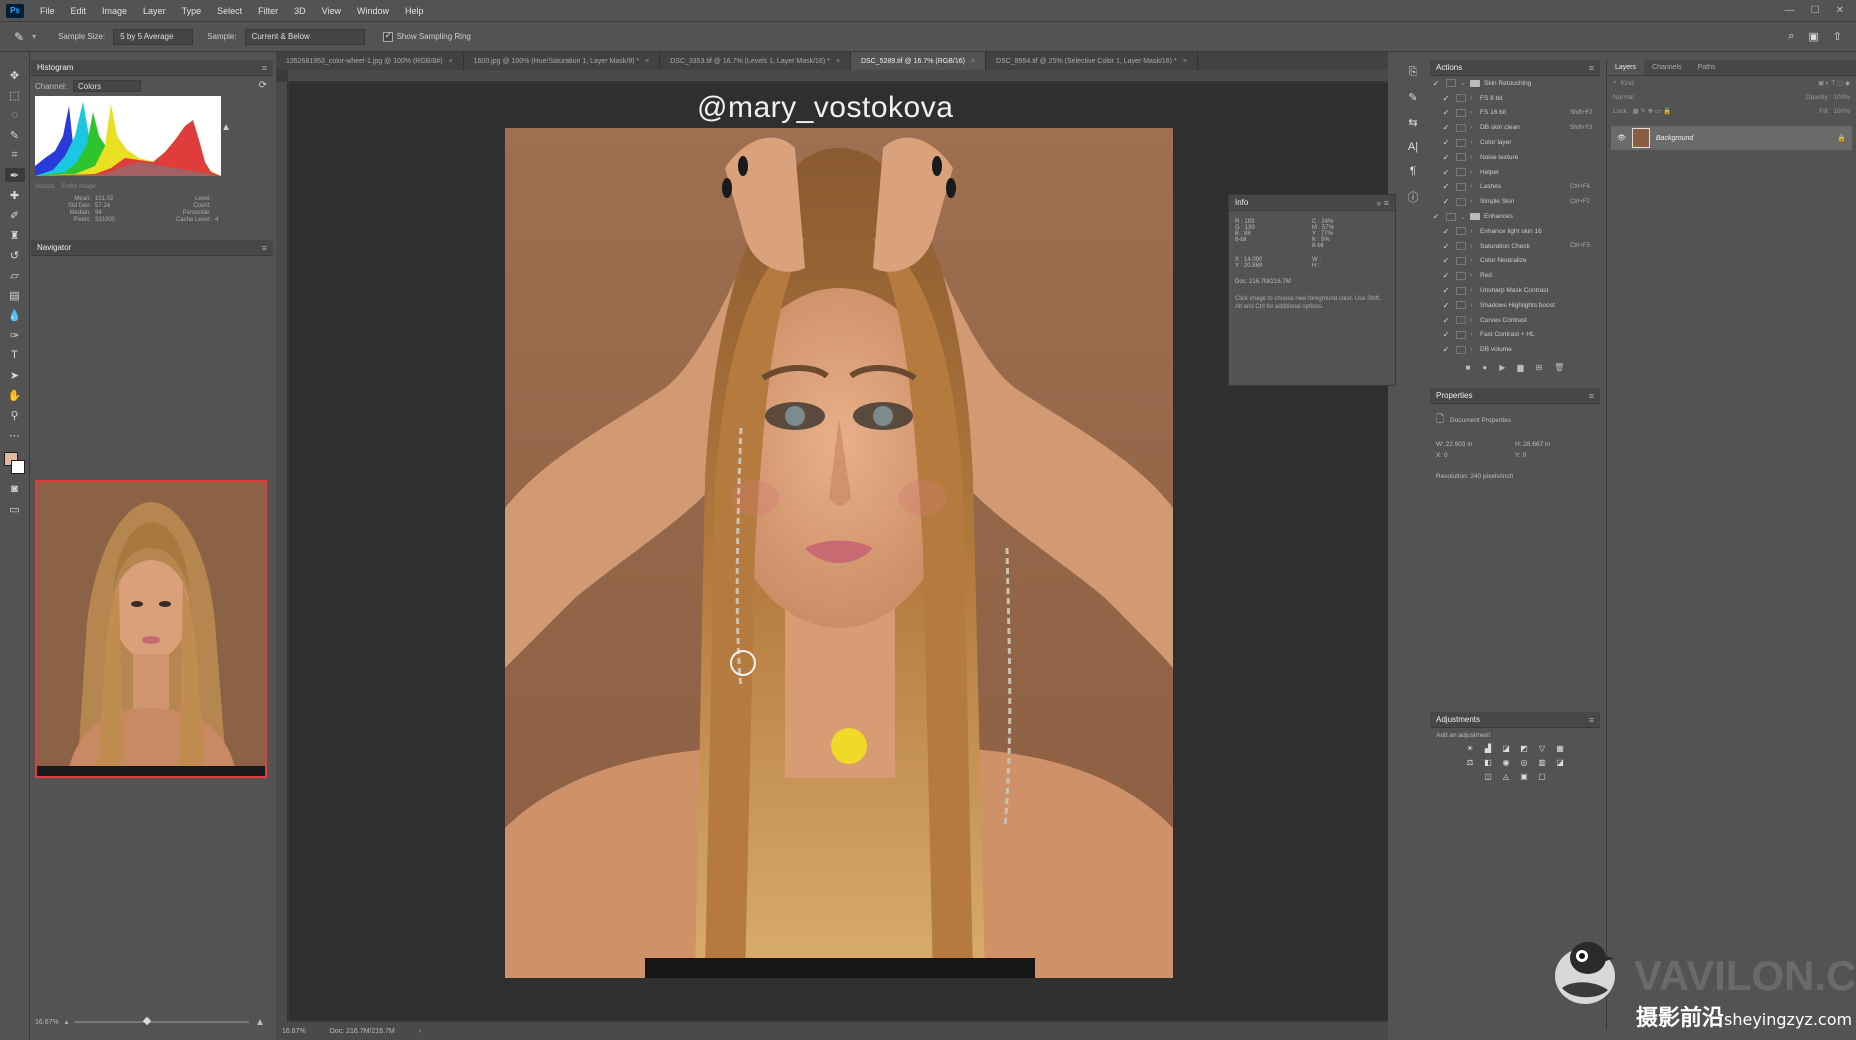 The width and height of the screenshot is (1856, 1040). I want to click on navigator-tab: Navigator ≡, so click(152, 248).